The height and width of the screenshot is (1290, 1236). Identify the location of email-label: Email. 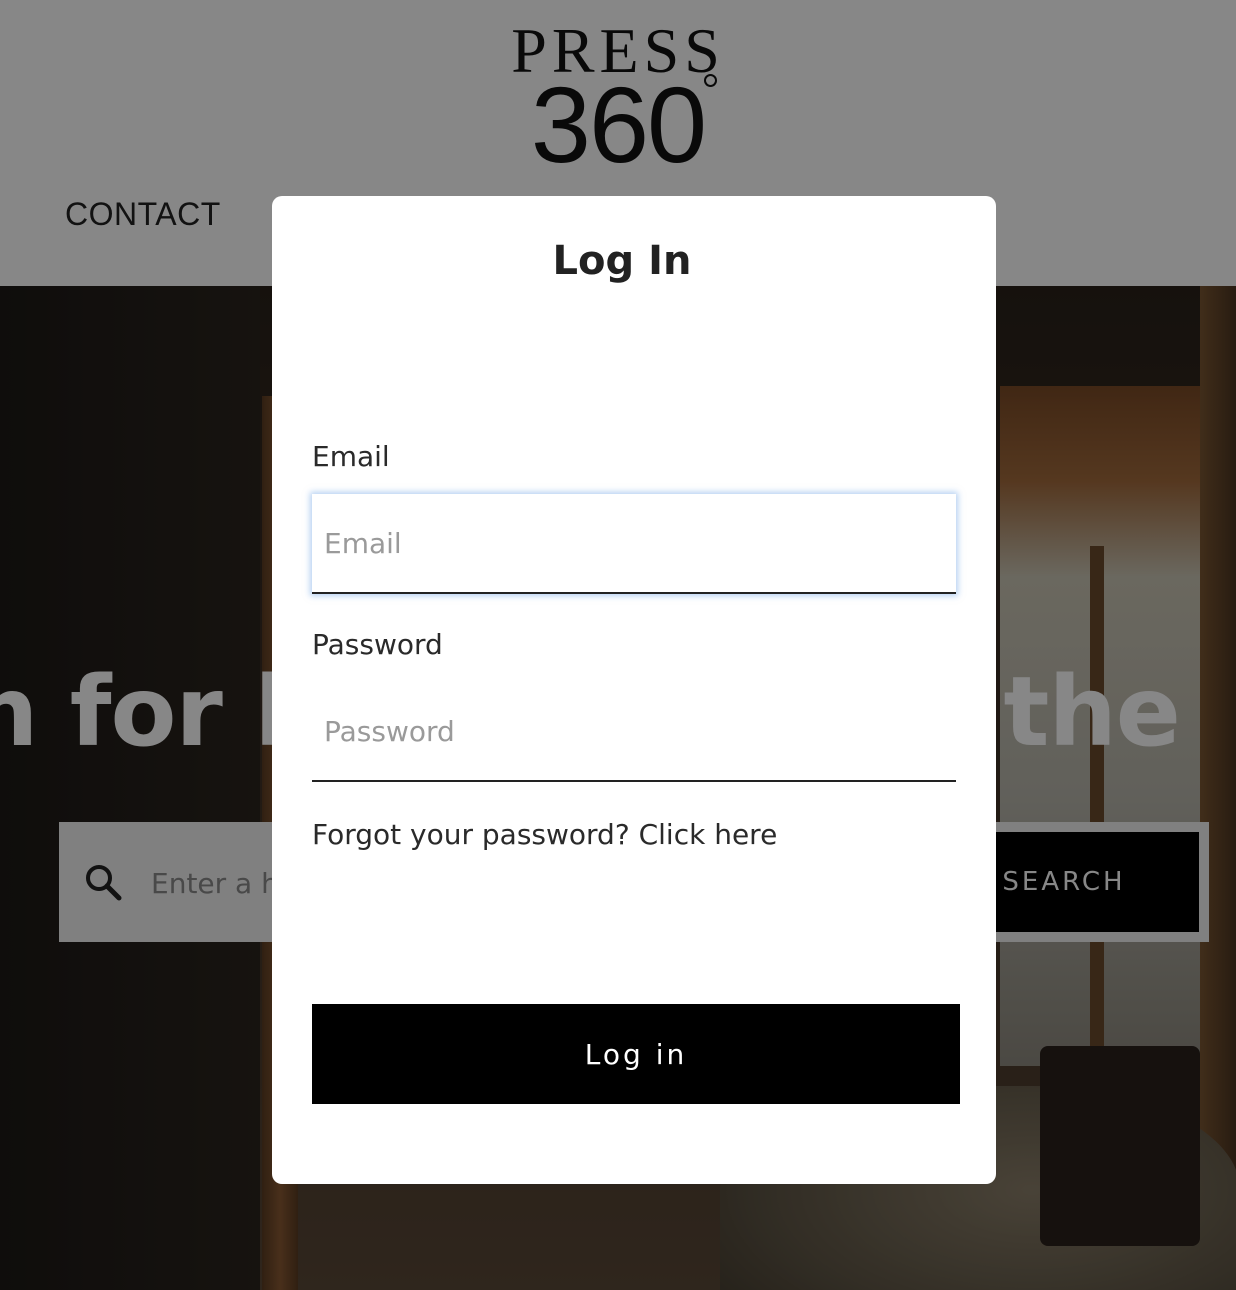
(351, 456).